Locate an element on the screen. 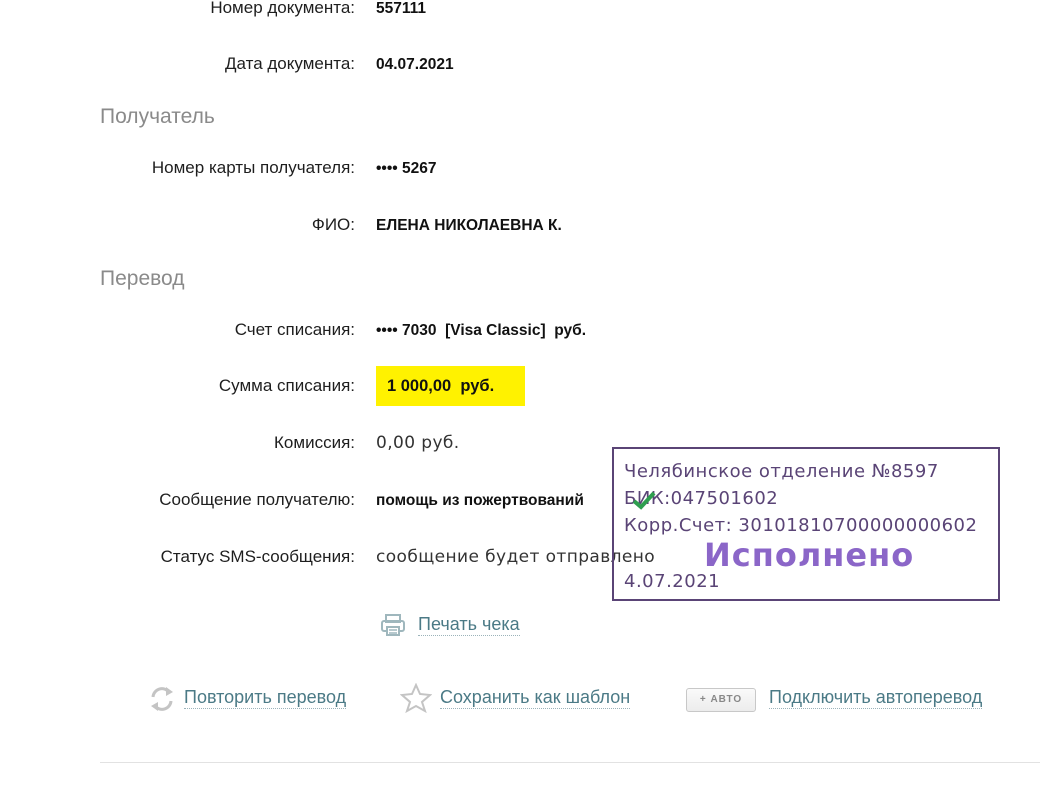 The width and height of the screenshot is (1040, 788). repeat-transfer-link: Повторить перевод is located at coordinates (265, 697).